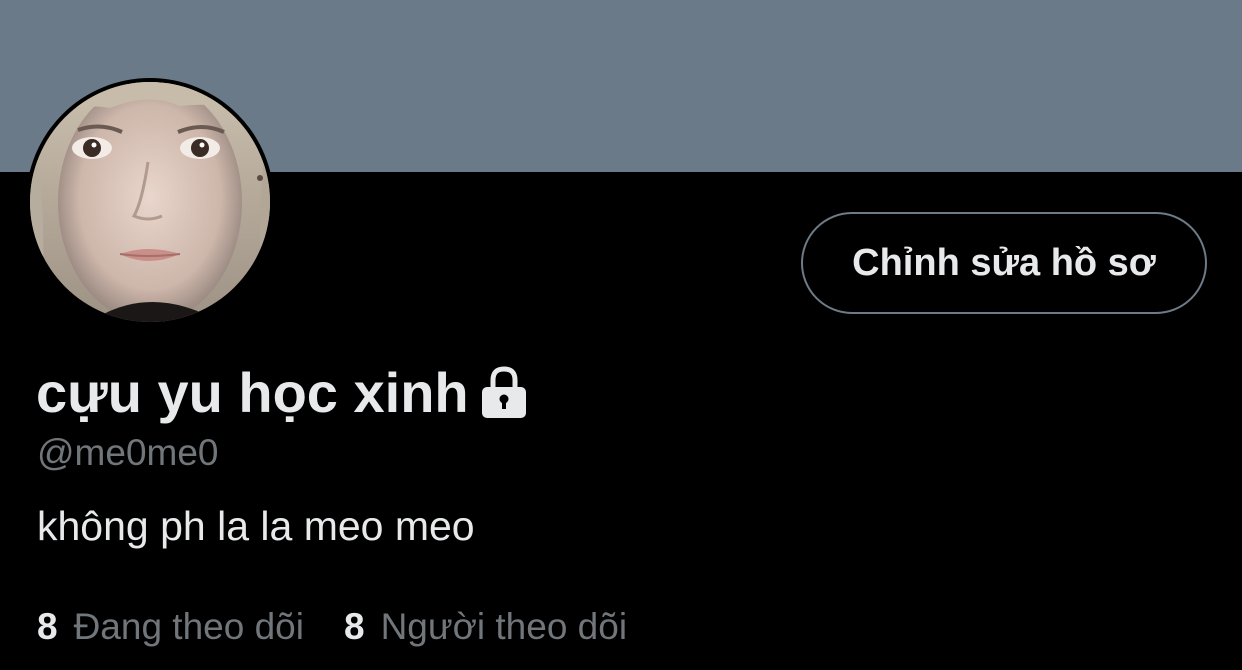 Image resolution: width=1242 pixels, height=670 pixels. I want to click on followers-label: Người theo dõi, so click(504, 626).